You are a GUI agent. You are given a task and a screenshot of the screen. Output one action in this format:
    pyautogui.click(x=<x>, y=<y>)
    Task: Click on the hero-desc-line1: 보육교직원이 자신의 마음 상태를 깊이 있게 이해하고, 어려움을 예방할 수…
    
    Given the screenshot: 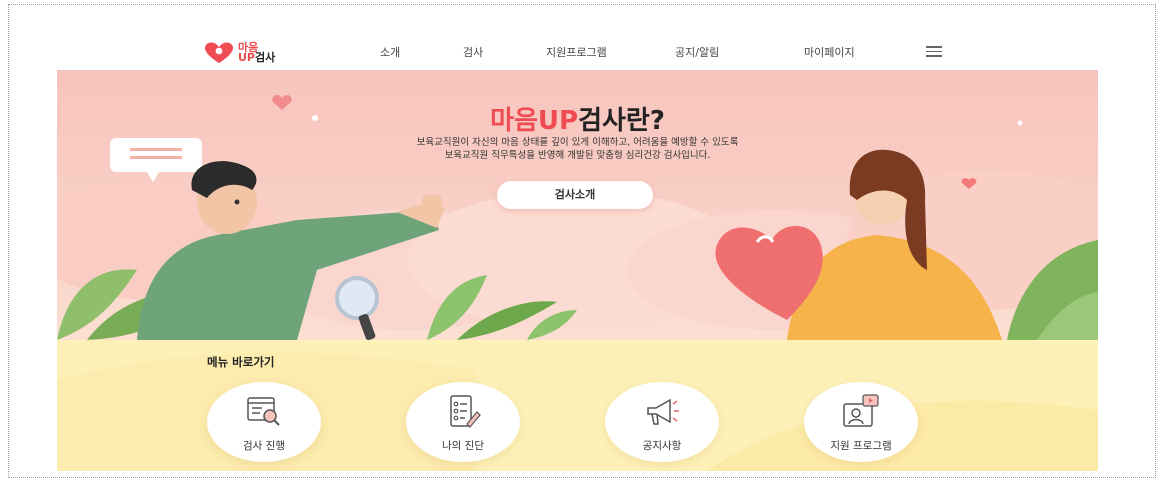 What is the action you would take?
    pyautogui.click(x=577, y=142)
    